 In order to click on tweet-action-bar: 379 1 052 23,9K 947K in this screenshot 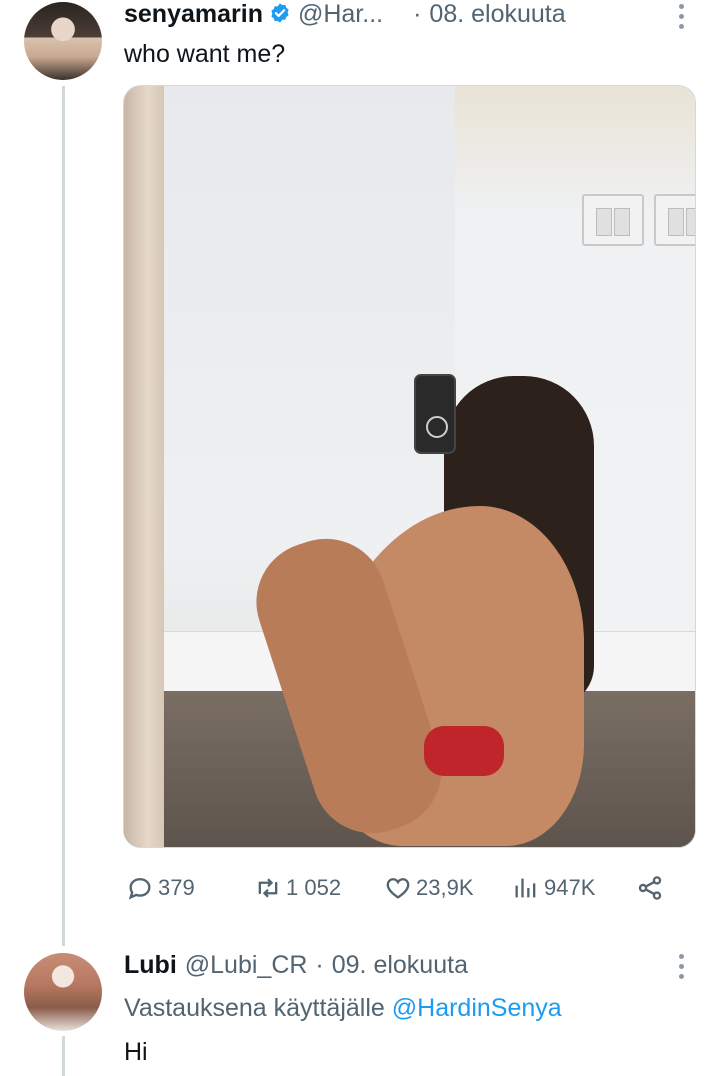, I will do `click(406, 888)`.